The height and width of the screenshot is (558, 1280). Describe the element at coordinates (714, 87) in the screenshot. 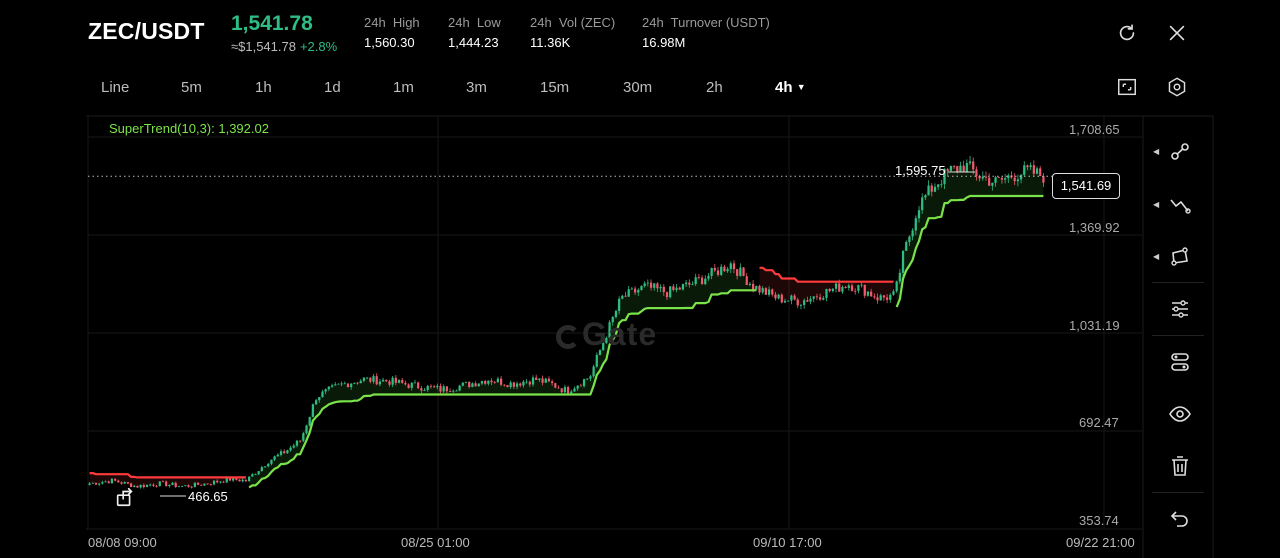

I see `timeframe-2h: 2h` at that location.